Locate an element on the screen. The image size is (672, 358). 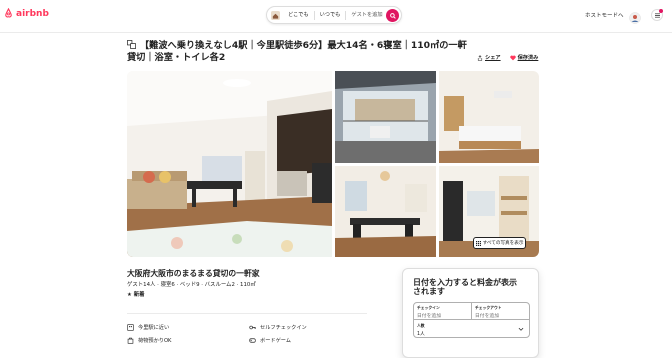
save-button: 保存済み is located at coordinates (524, 57).